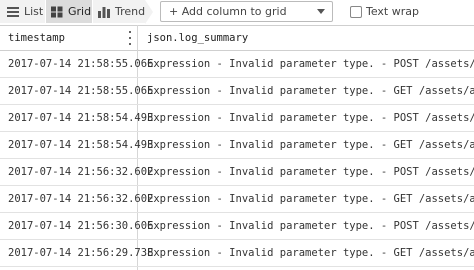  I want to click on view-tab-grid: Grid, so click(69, 11).